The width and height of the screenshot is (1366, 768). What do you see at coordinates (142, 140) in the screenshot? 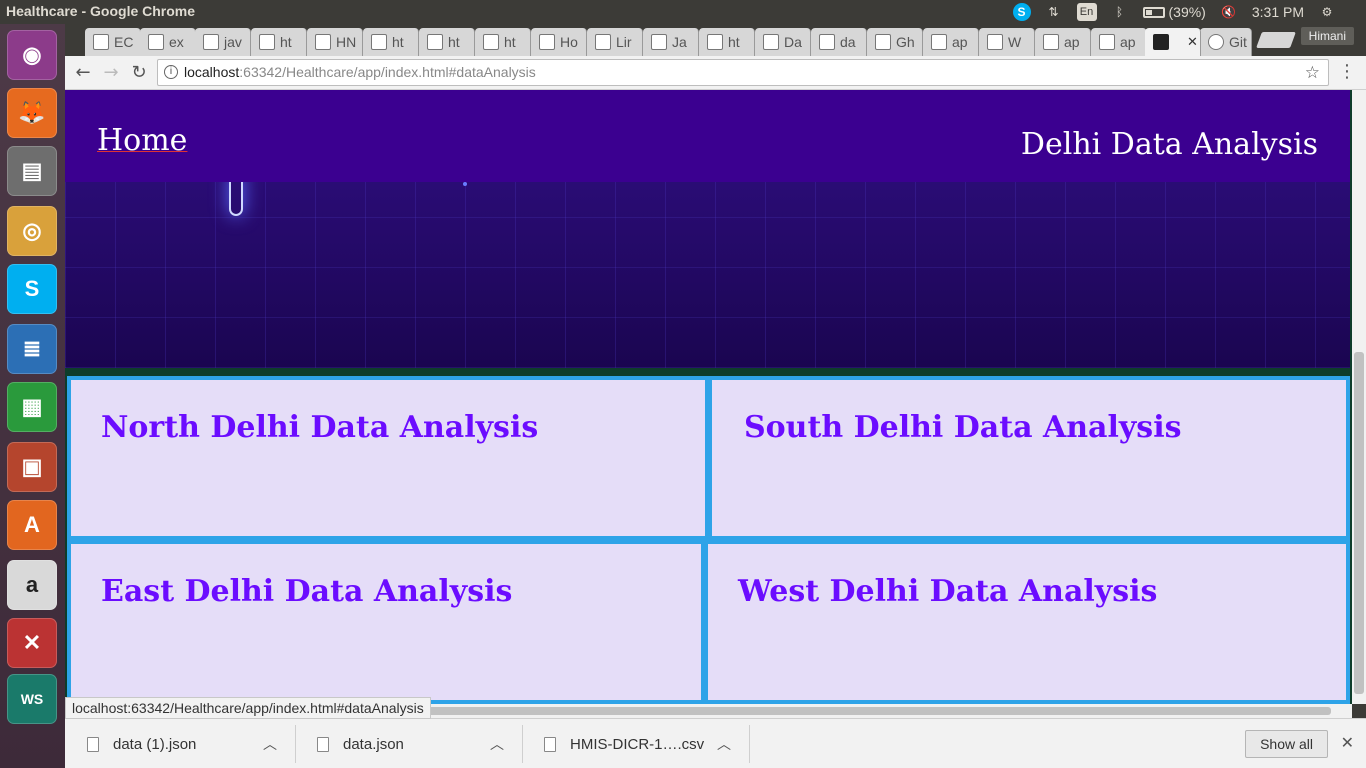
I see `home-link: Home` at bounding box center [142, 140].